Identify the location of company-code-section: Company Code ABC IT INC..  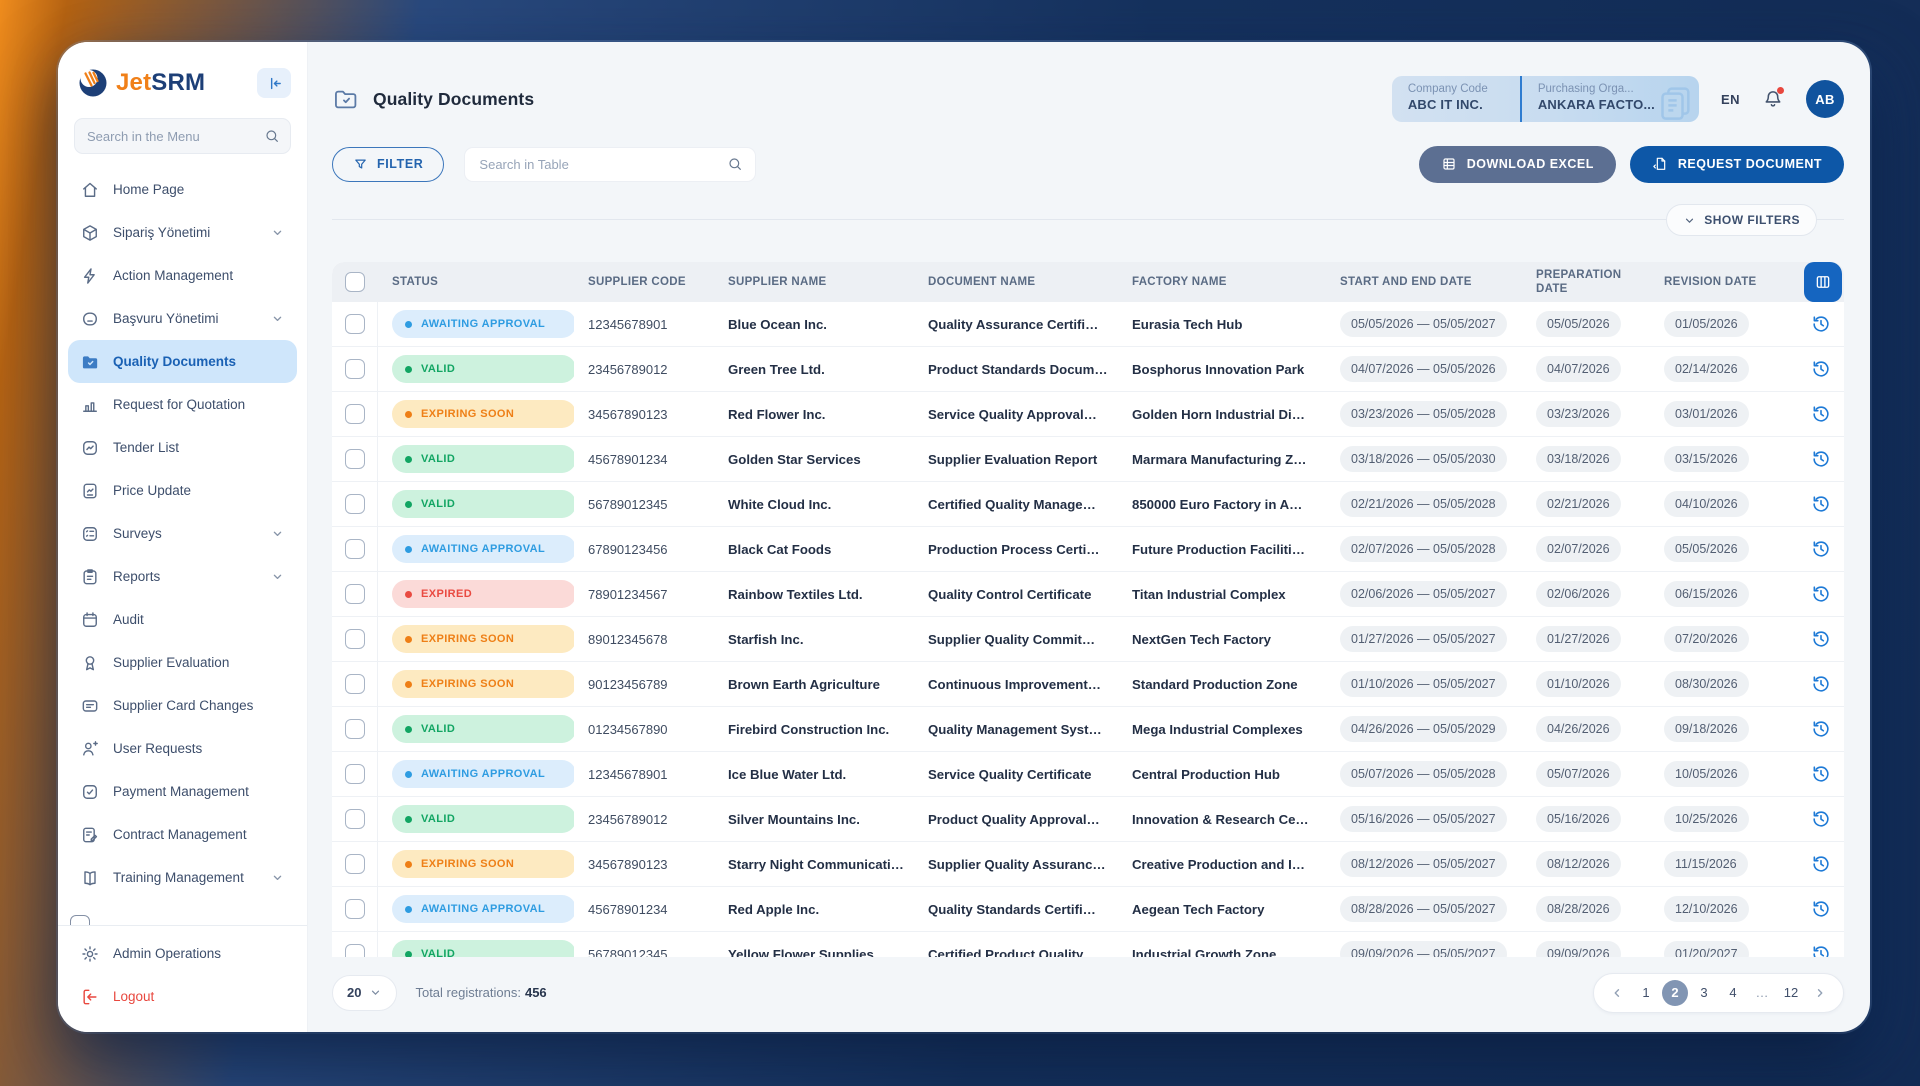
(1456, 99).